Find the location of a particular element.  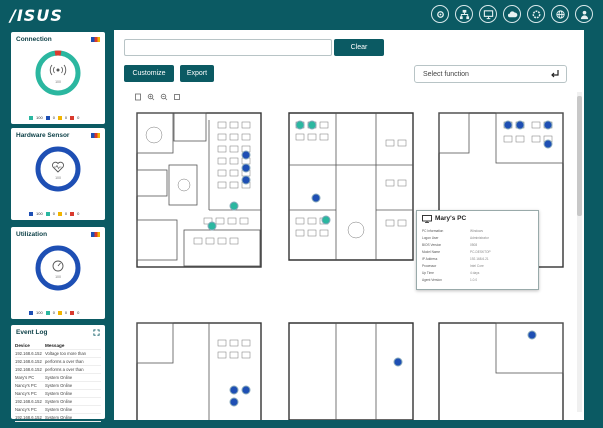

zoom-in-icon is located at coordinates (151, 97).